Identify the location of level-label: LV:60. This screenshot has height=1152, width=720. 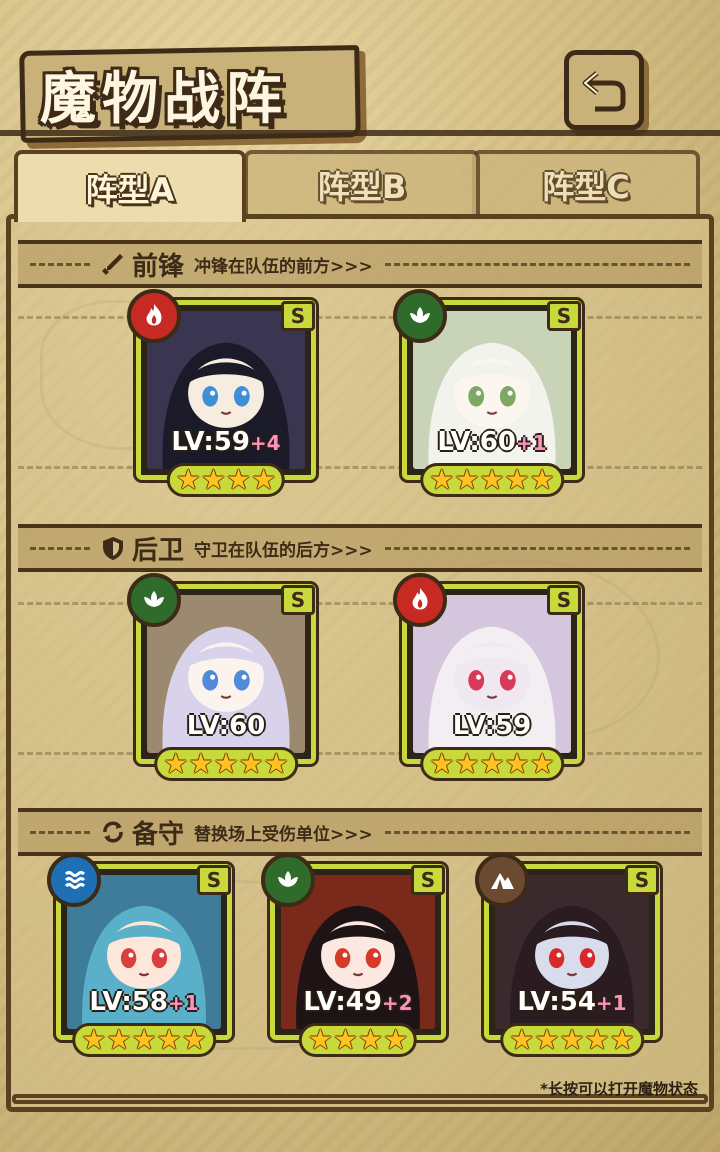
(226, 726).